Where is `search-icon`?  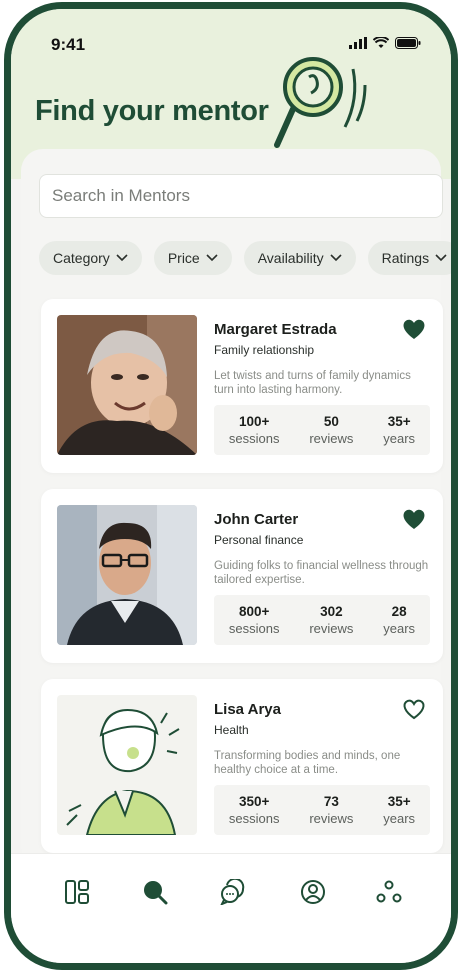
search-icon is located at coordinates (156, 893).